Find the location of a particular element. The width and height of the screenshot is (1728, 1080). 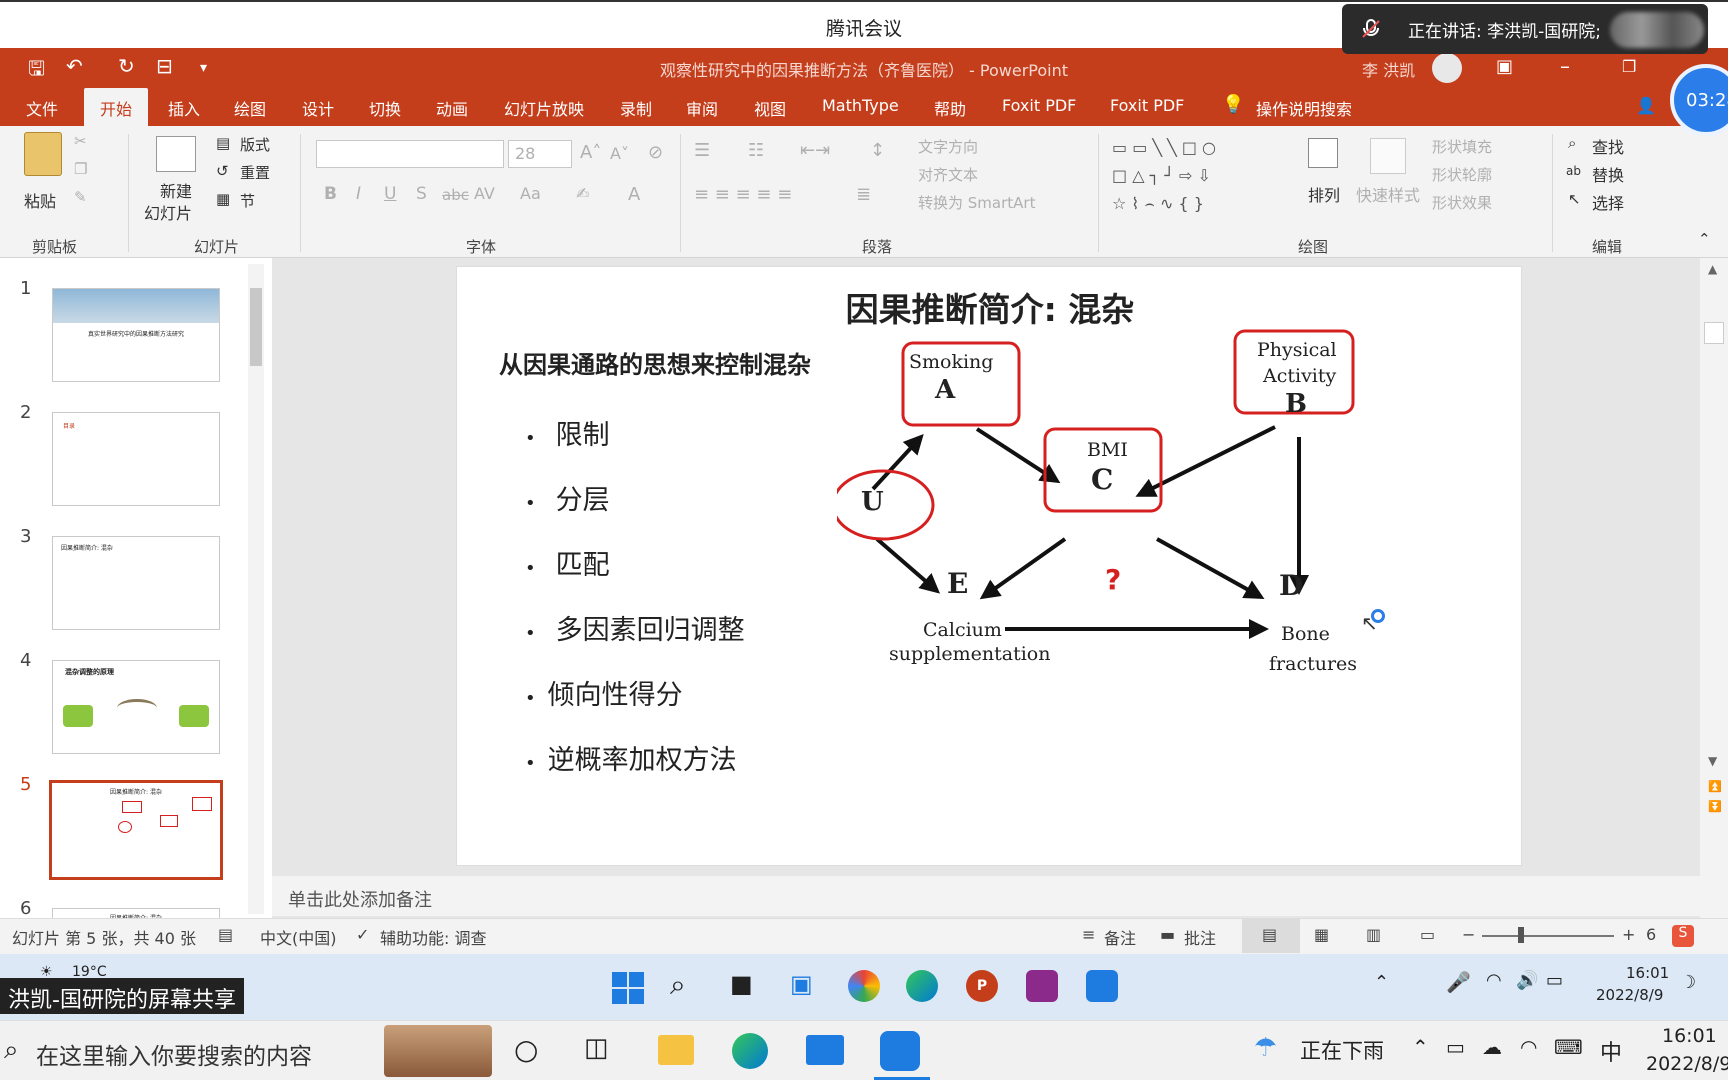

windows-start-icon is located at coordinates (628, 988).